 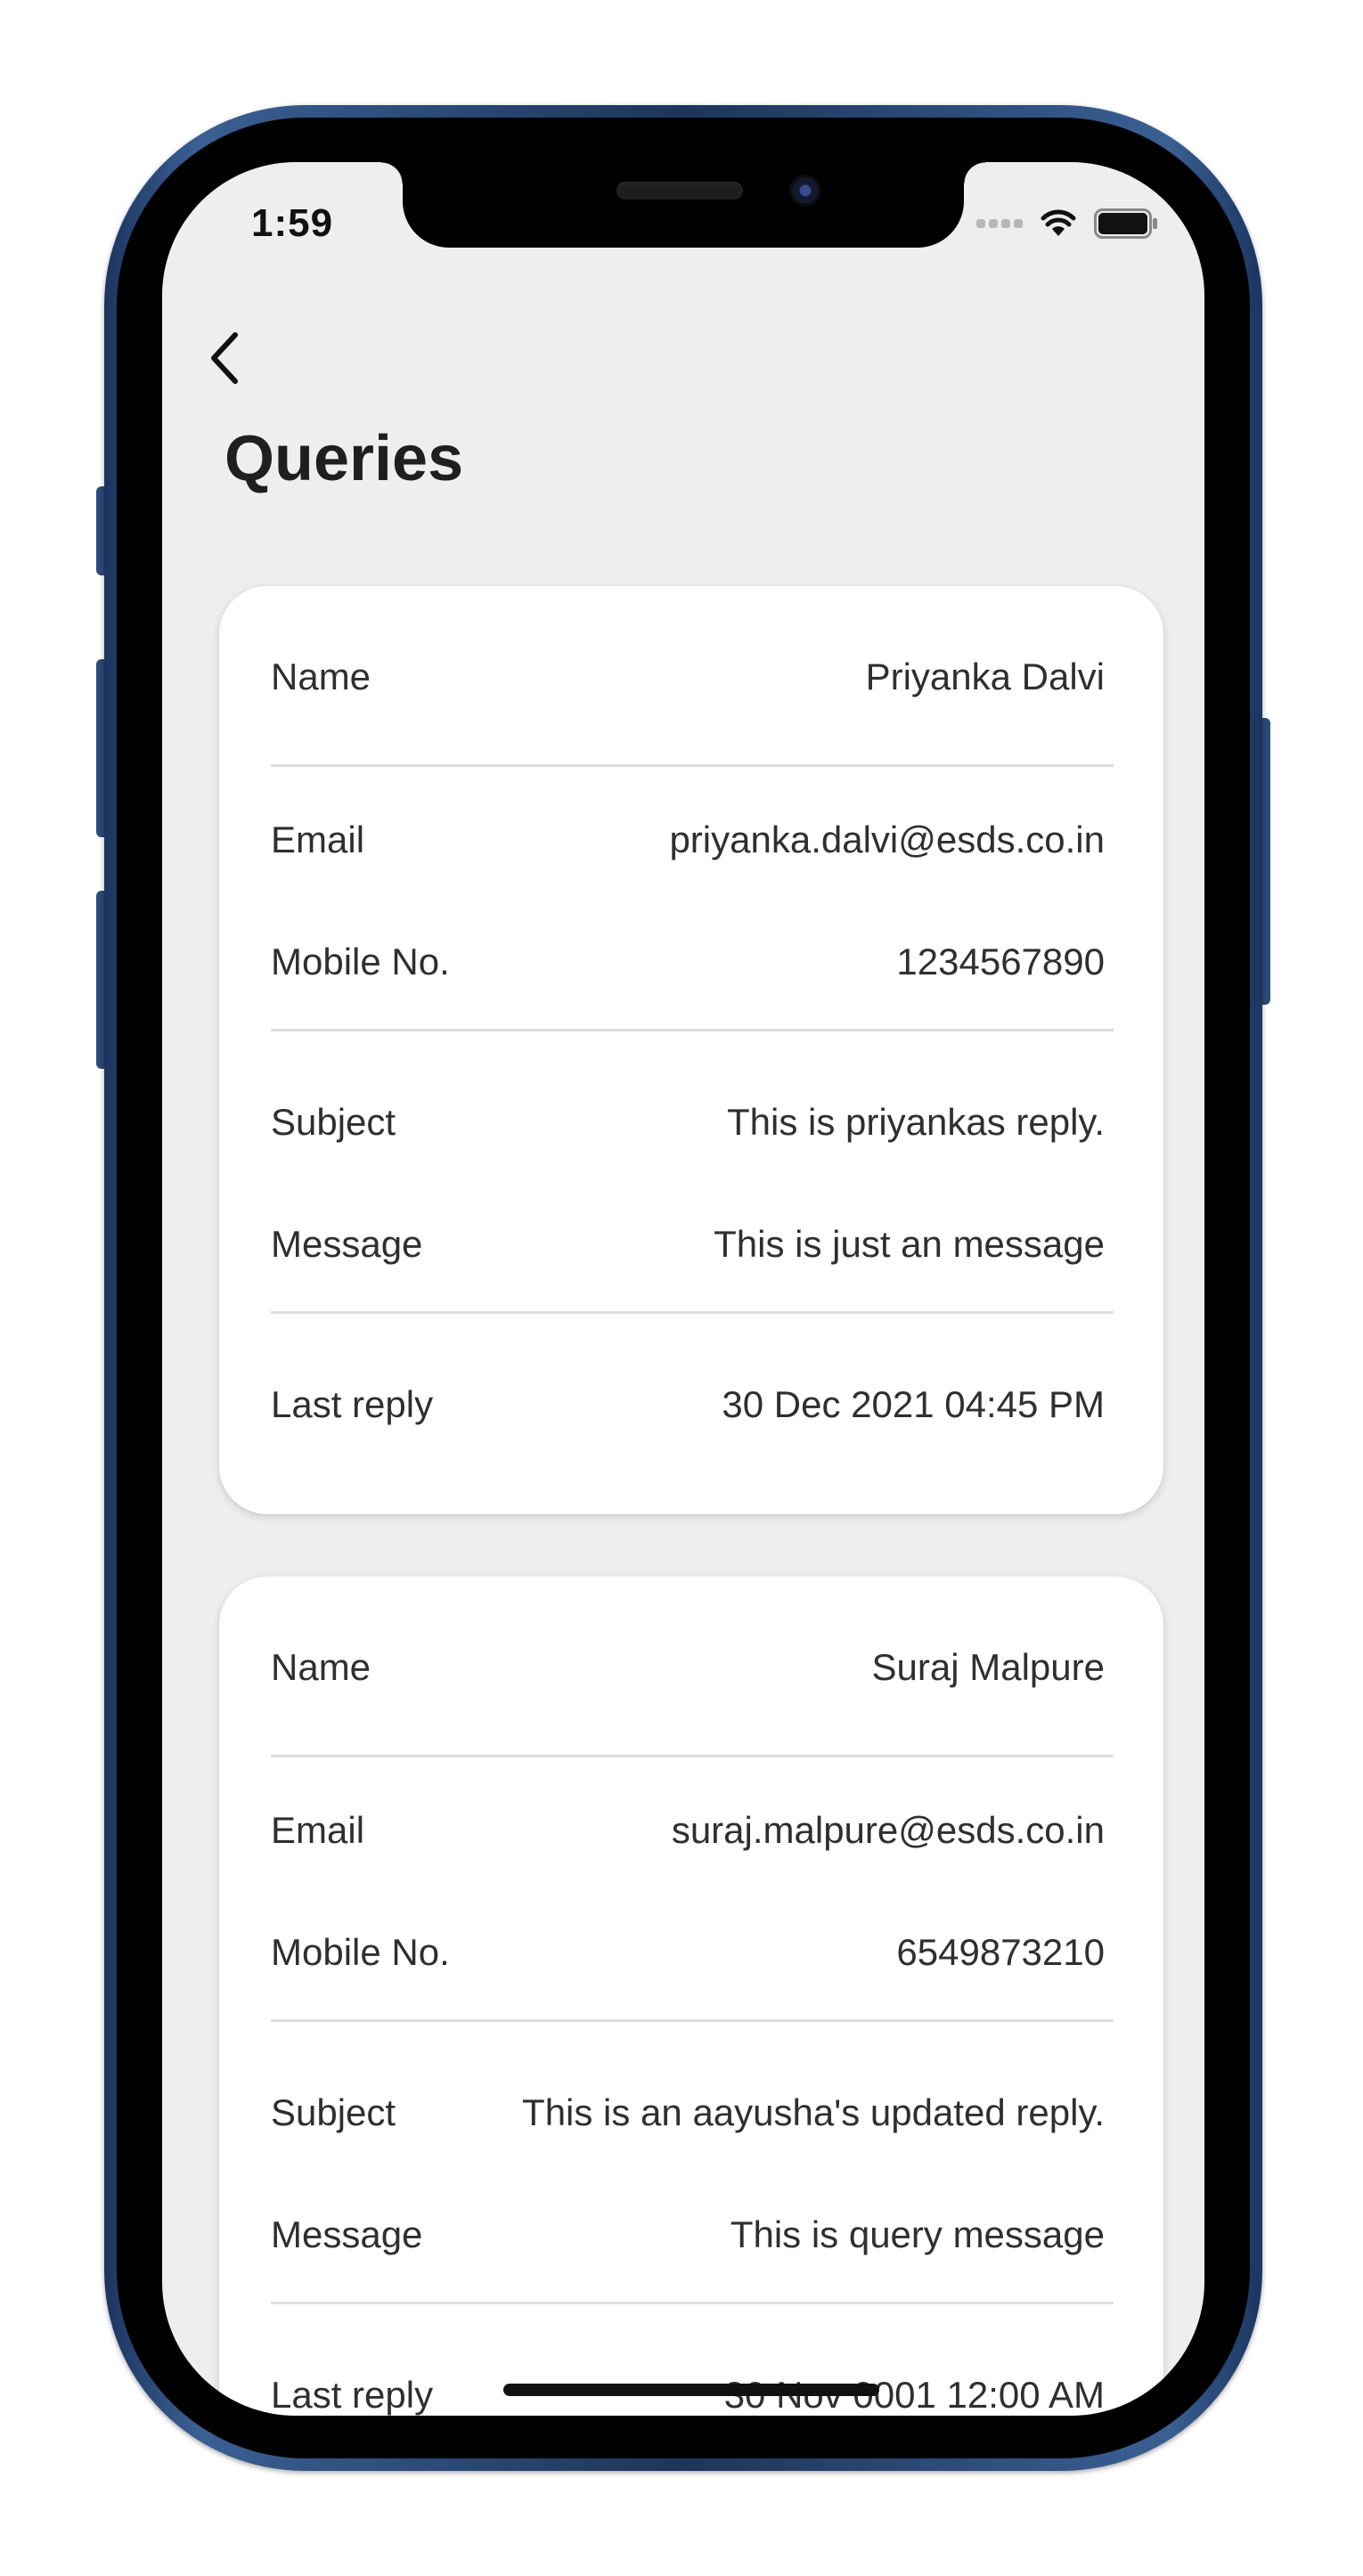 What do you see at coordinates (688, 1668) in the screenshot?
I see `name-row: Name Suraj Malpure` at bounding box center [688, 1668].